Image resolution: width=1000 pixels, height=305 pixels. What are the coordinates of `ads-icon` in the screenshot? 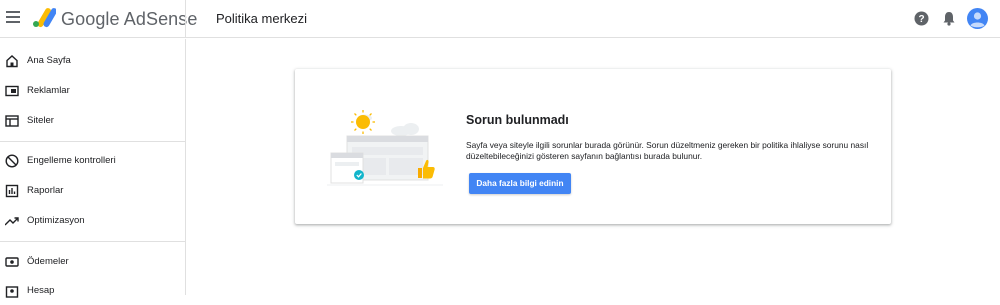 It's located at (12, 91).